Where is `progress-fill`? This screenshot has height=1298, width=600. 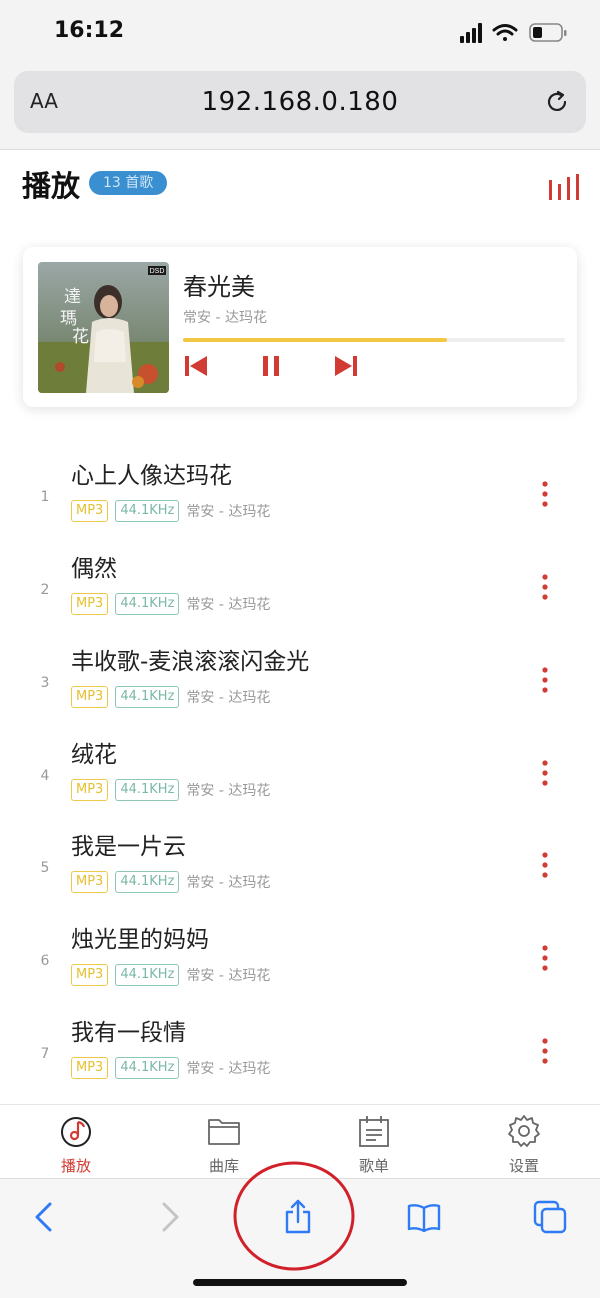 progress-fill is located at coordinates (315, 340).